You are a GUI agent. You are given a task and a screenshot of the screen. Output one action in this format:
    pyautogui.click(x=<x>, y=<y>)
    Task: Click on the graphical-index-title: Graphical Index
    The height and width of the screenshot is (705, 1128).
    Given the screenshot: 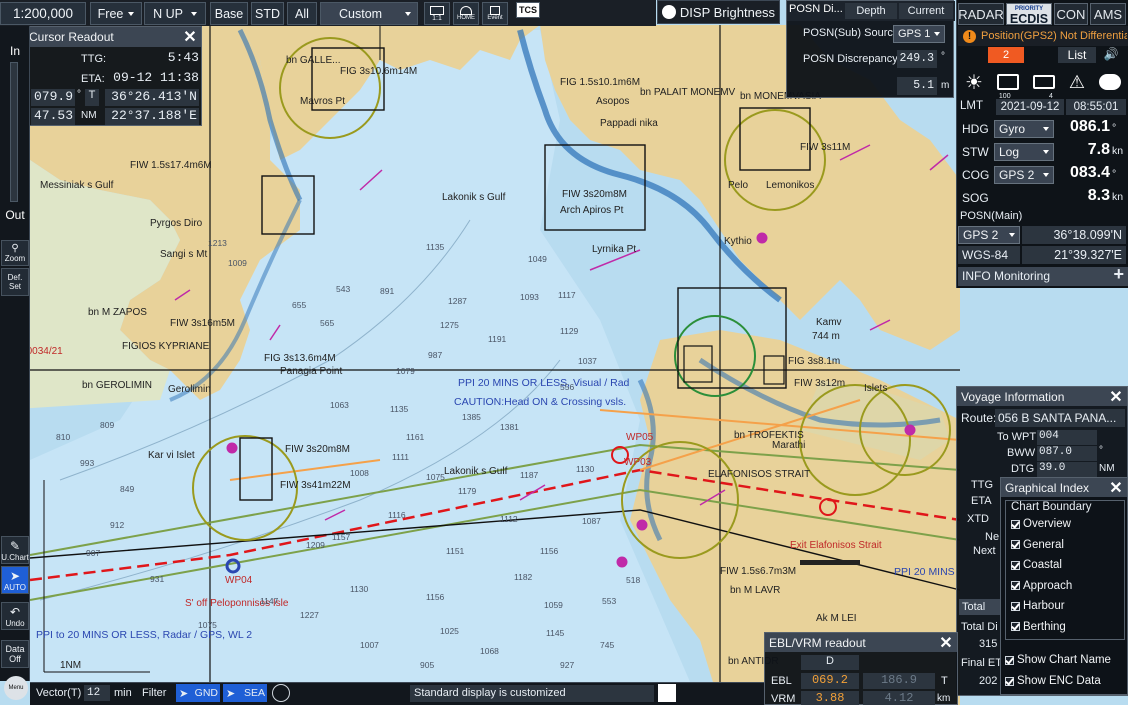 What is the action you would take?
    pyautogui.click(x=1047, y=487)
    